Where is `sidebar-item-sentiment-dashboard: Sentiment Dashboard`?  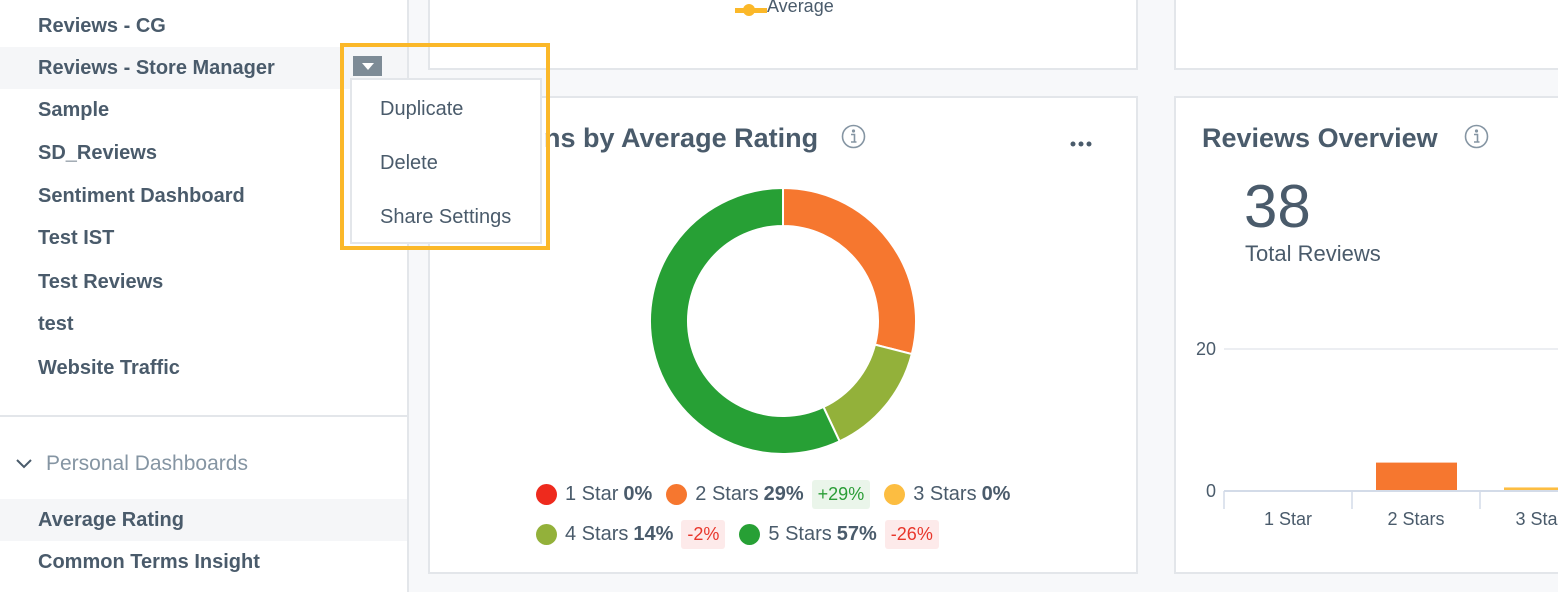
sidebar-item-sentiment-dashboard: Sentiment Dashboard is located at coordinates (203, 196).